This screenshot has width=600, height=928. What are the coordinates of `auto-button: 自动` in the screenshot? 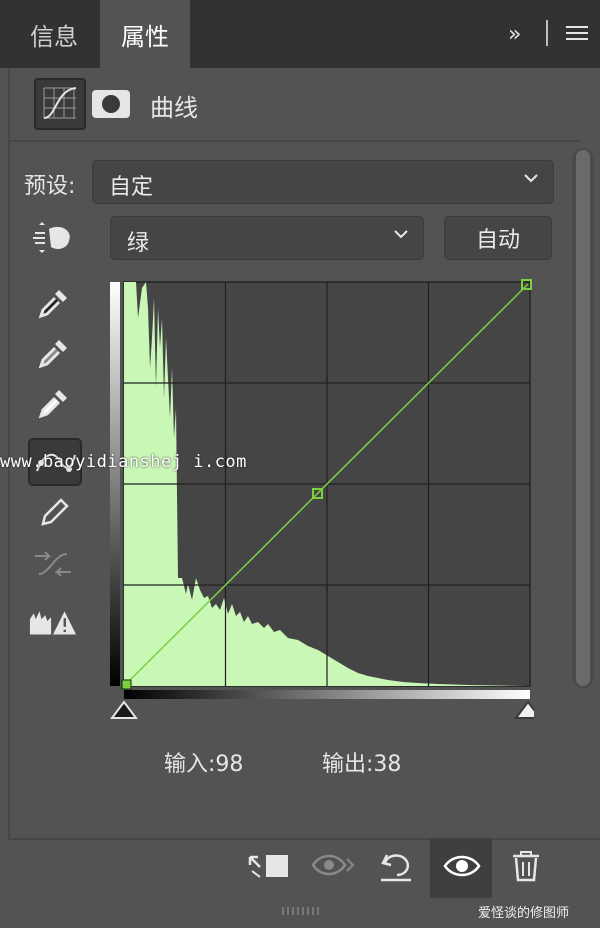 It's located at (498, 238).